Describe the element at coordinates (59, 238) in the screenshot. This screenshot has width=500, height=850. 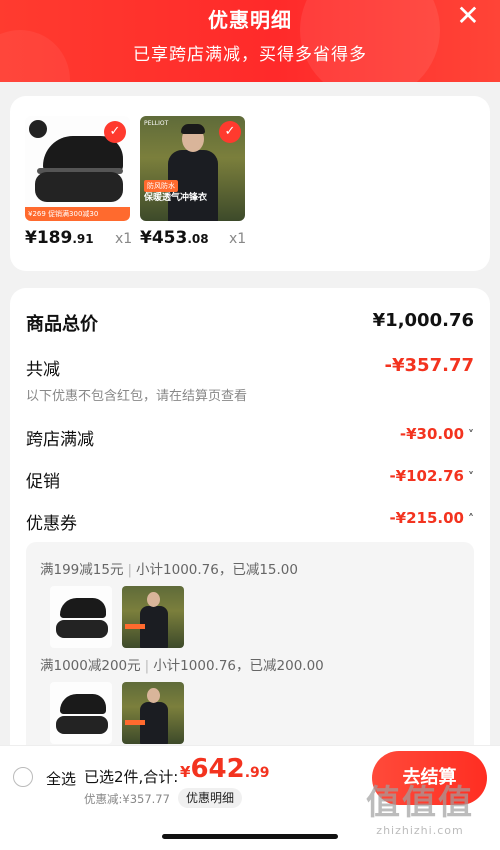
I see `product-price: ¥189.91` at that location.